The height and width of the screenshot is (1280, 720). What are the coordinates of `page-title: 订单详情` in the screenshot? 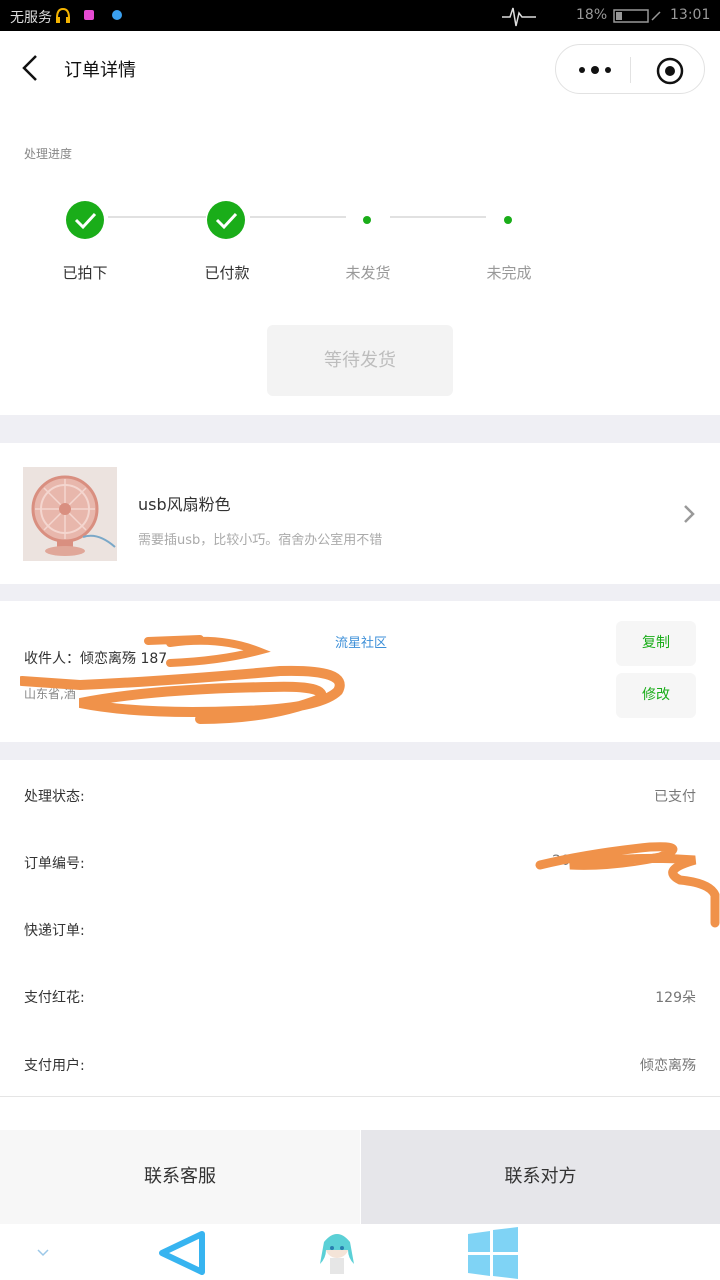 It's located at (100, 70).